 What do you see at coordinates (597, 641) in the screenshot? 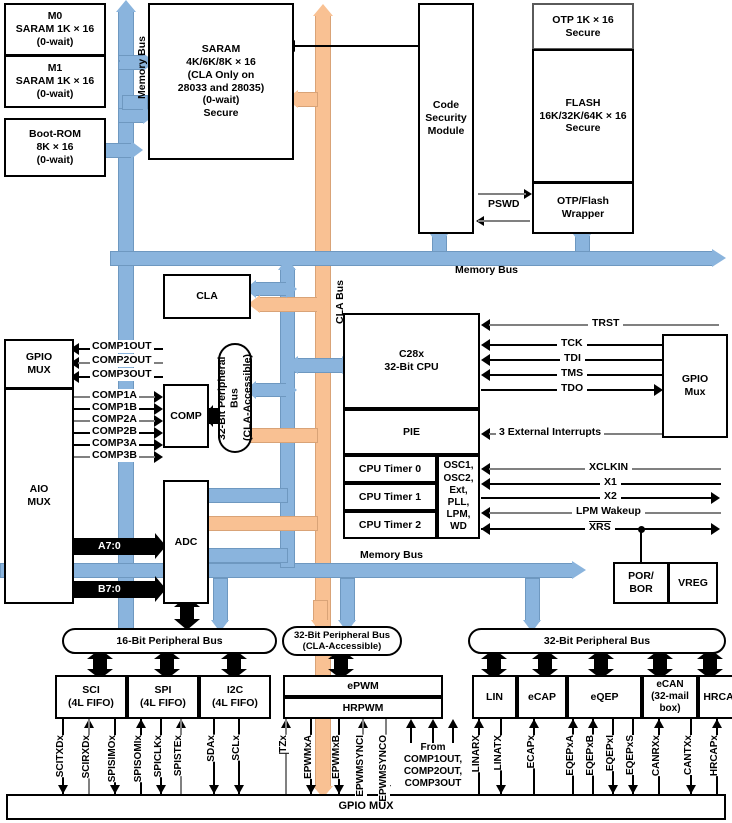
I see `peripheral-bus-32: 32-Bit Peripheral Bus` at bounding box center [597, 641].